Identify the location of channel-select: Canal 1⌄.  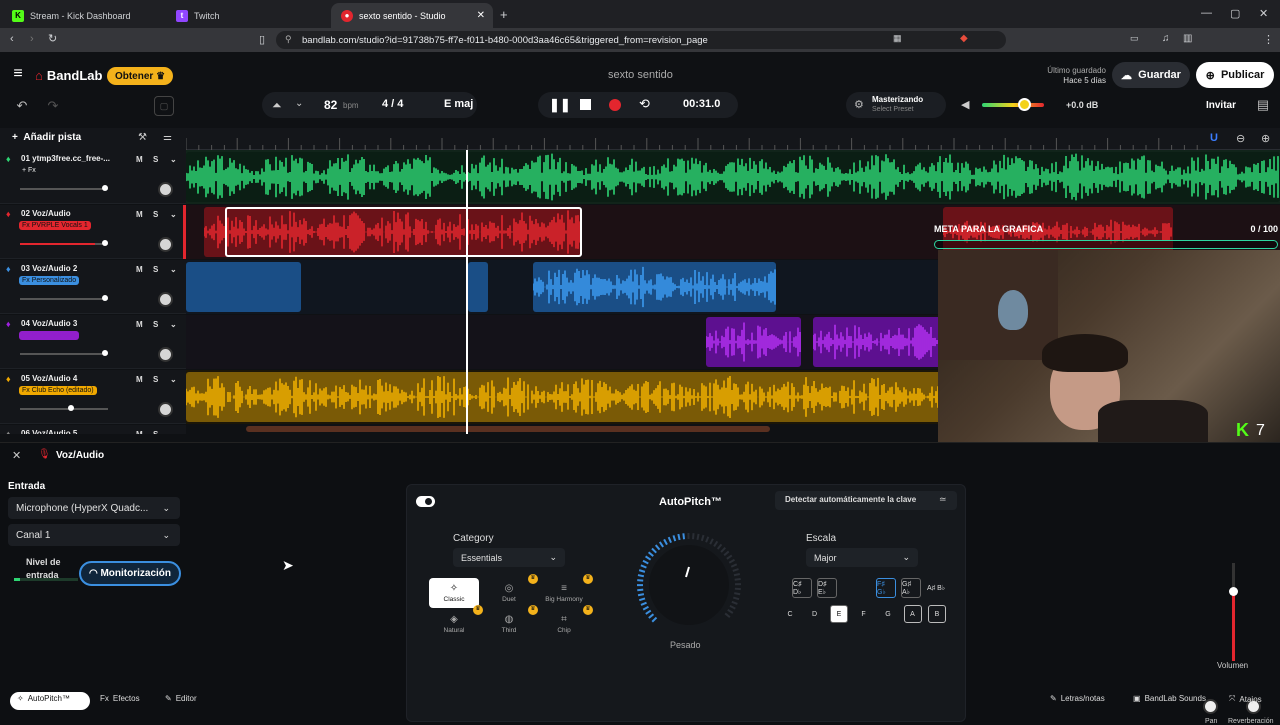
(94, 535).